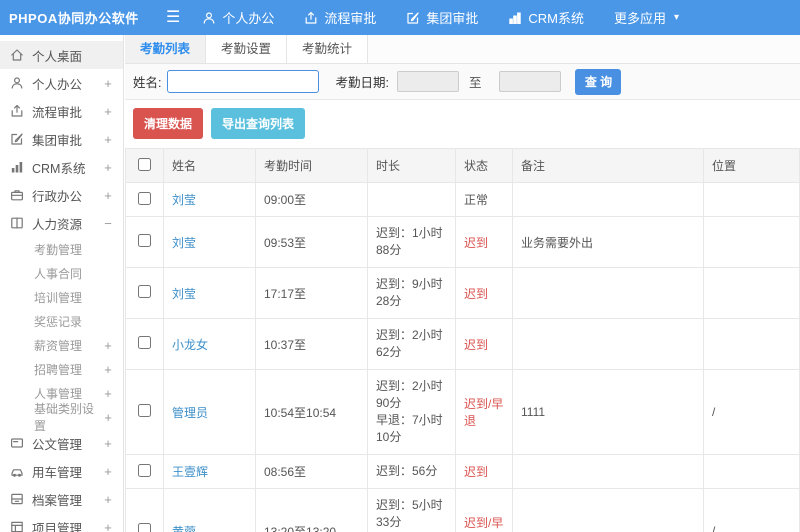 This screenshot has width=800, height=532. I want to click on share-icon, so click(311, 18).